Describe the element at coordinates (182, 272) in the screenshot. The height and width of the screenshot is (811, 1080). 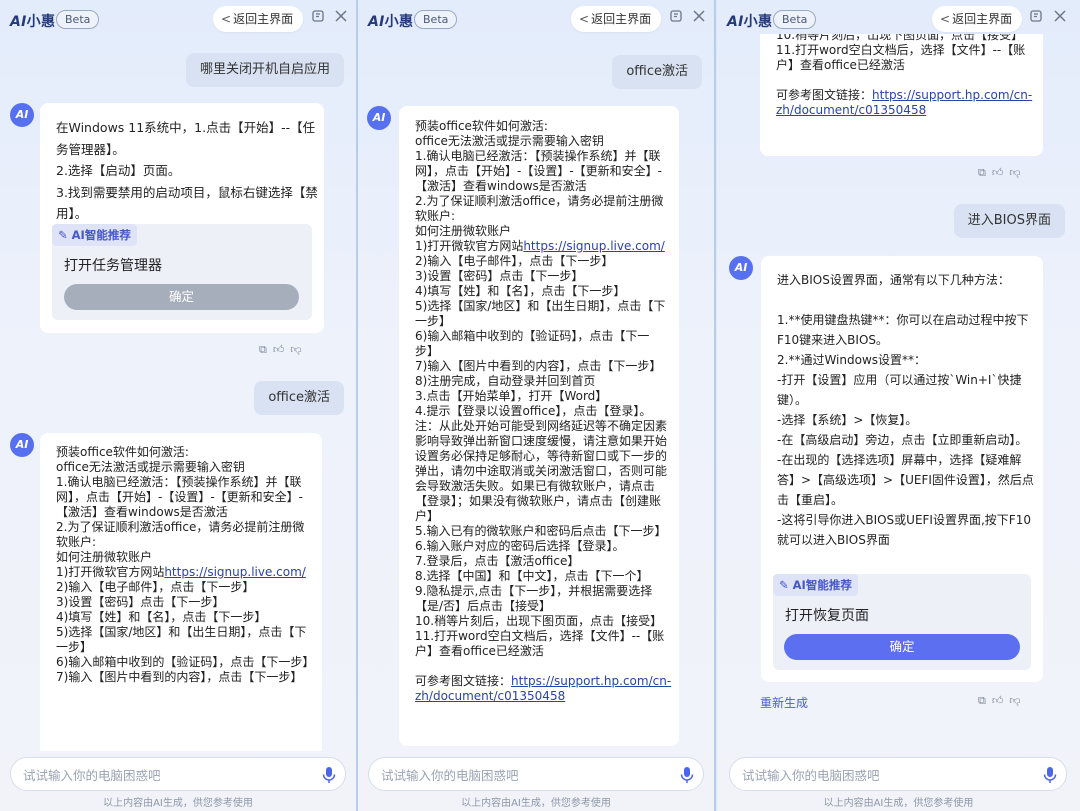
I see `ai-recommendation-card: ✎ AI智能推荐 打开任务管理器 确定` at that location.